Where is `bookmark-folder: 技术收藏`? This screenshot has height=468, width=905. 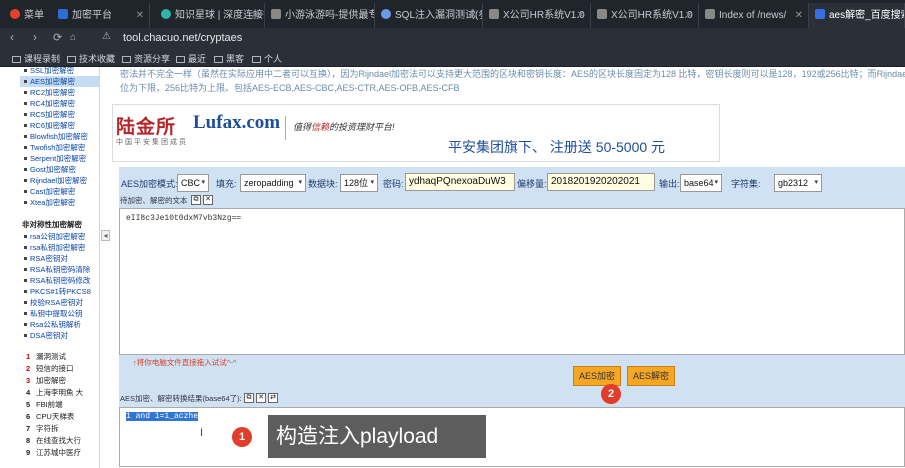 bookmark-folder: 技术收藏 is located at coordinates (91, 58).